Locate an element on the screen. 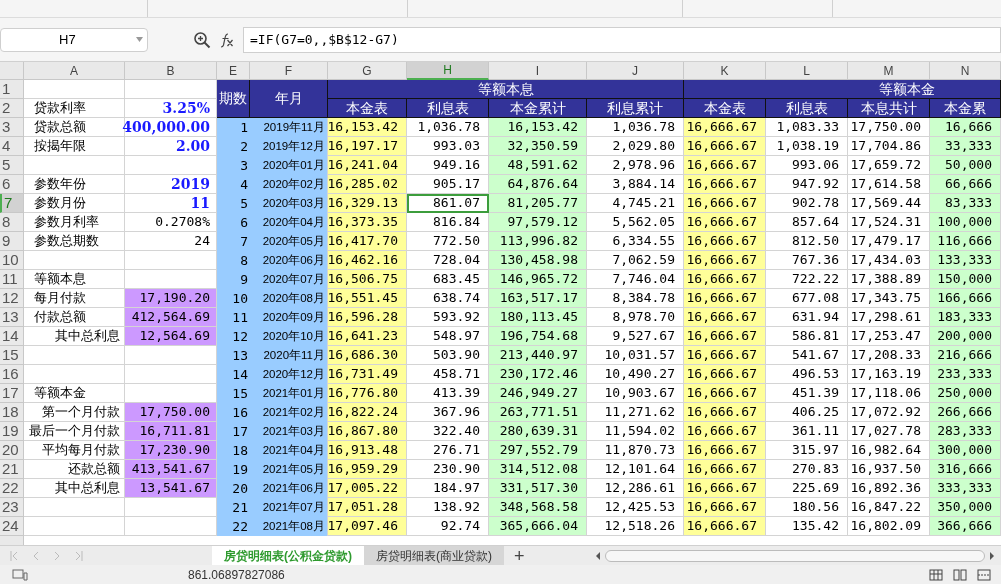  row-header: 20 is located at coordinates (12, 450).